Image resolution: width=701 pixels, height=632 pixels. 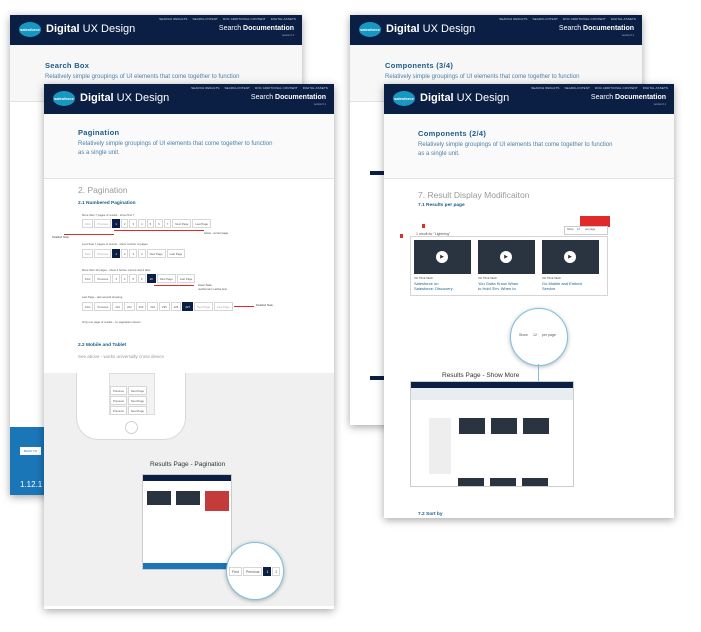 What do you see at coordinates (586, 230) in the screenshot?
I see `results-per-page-control: Show 12 per page` at bounding box center [586, 230].